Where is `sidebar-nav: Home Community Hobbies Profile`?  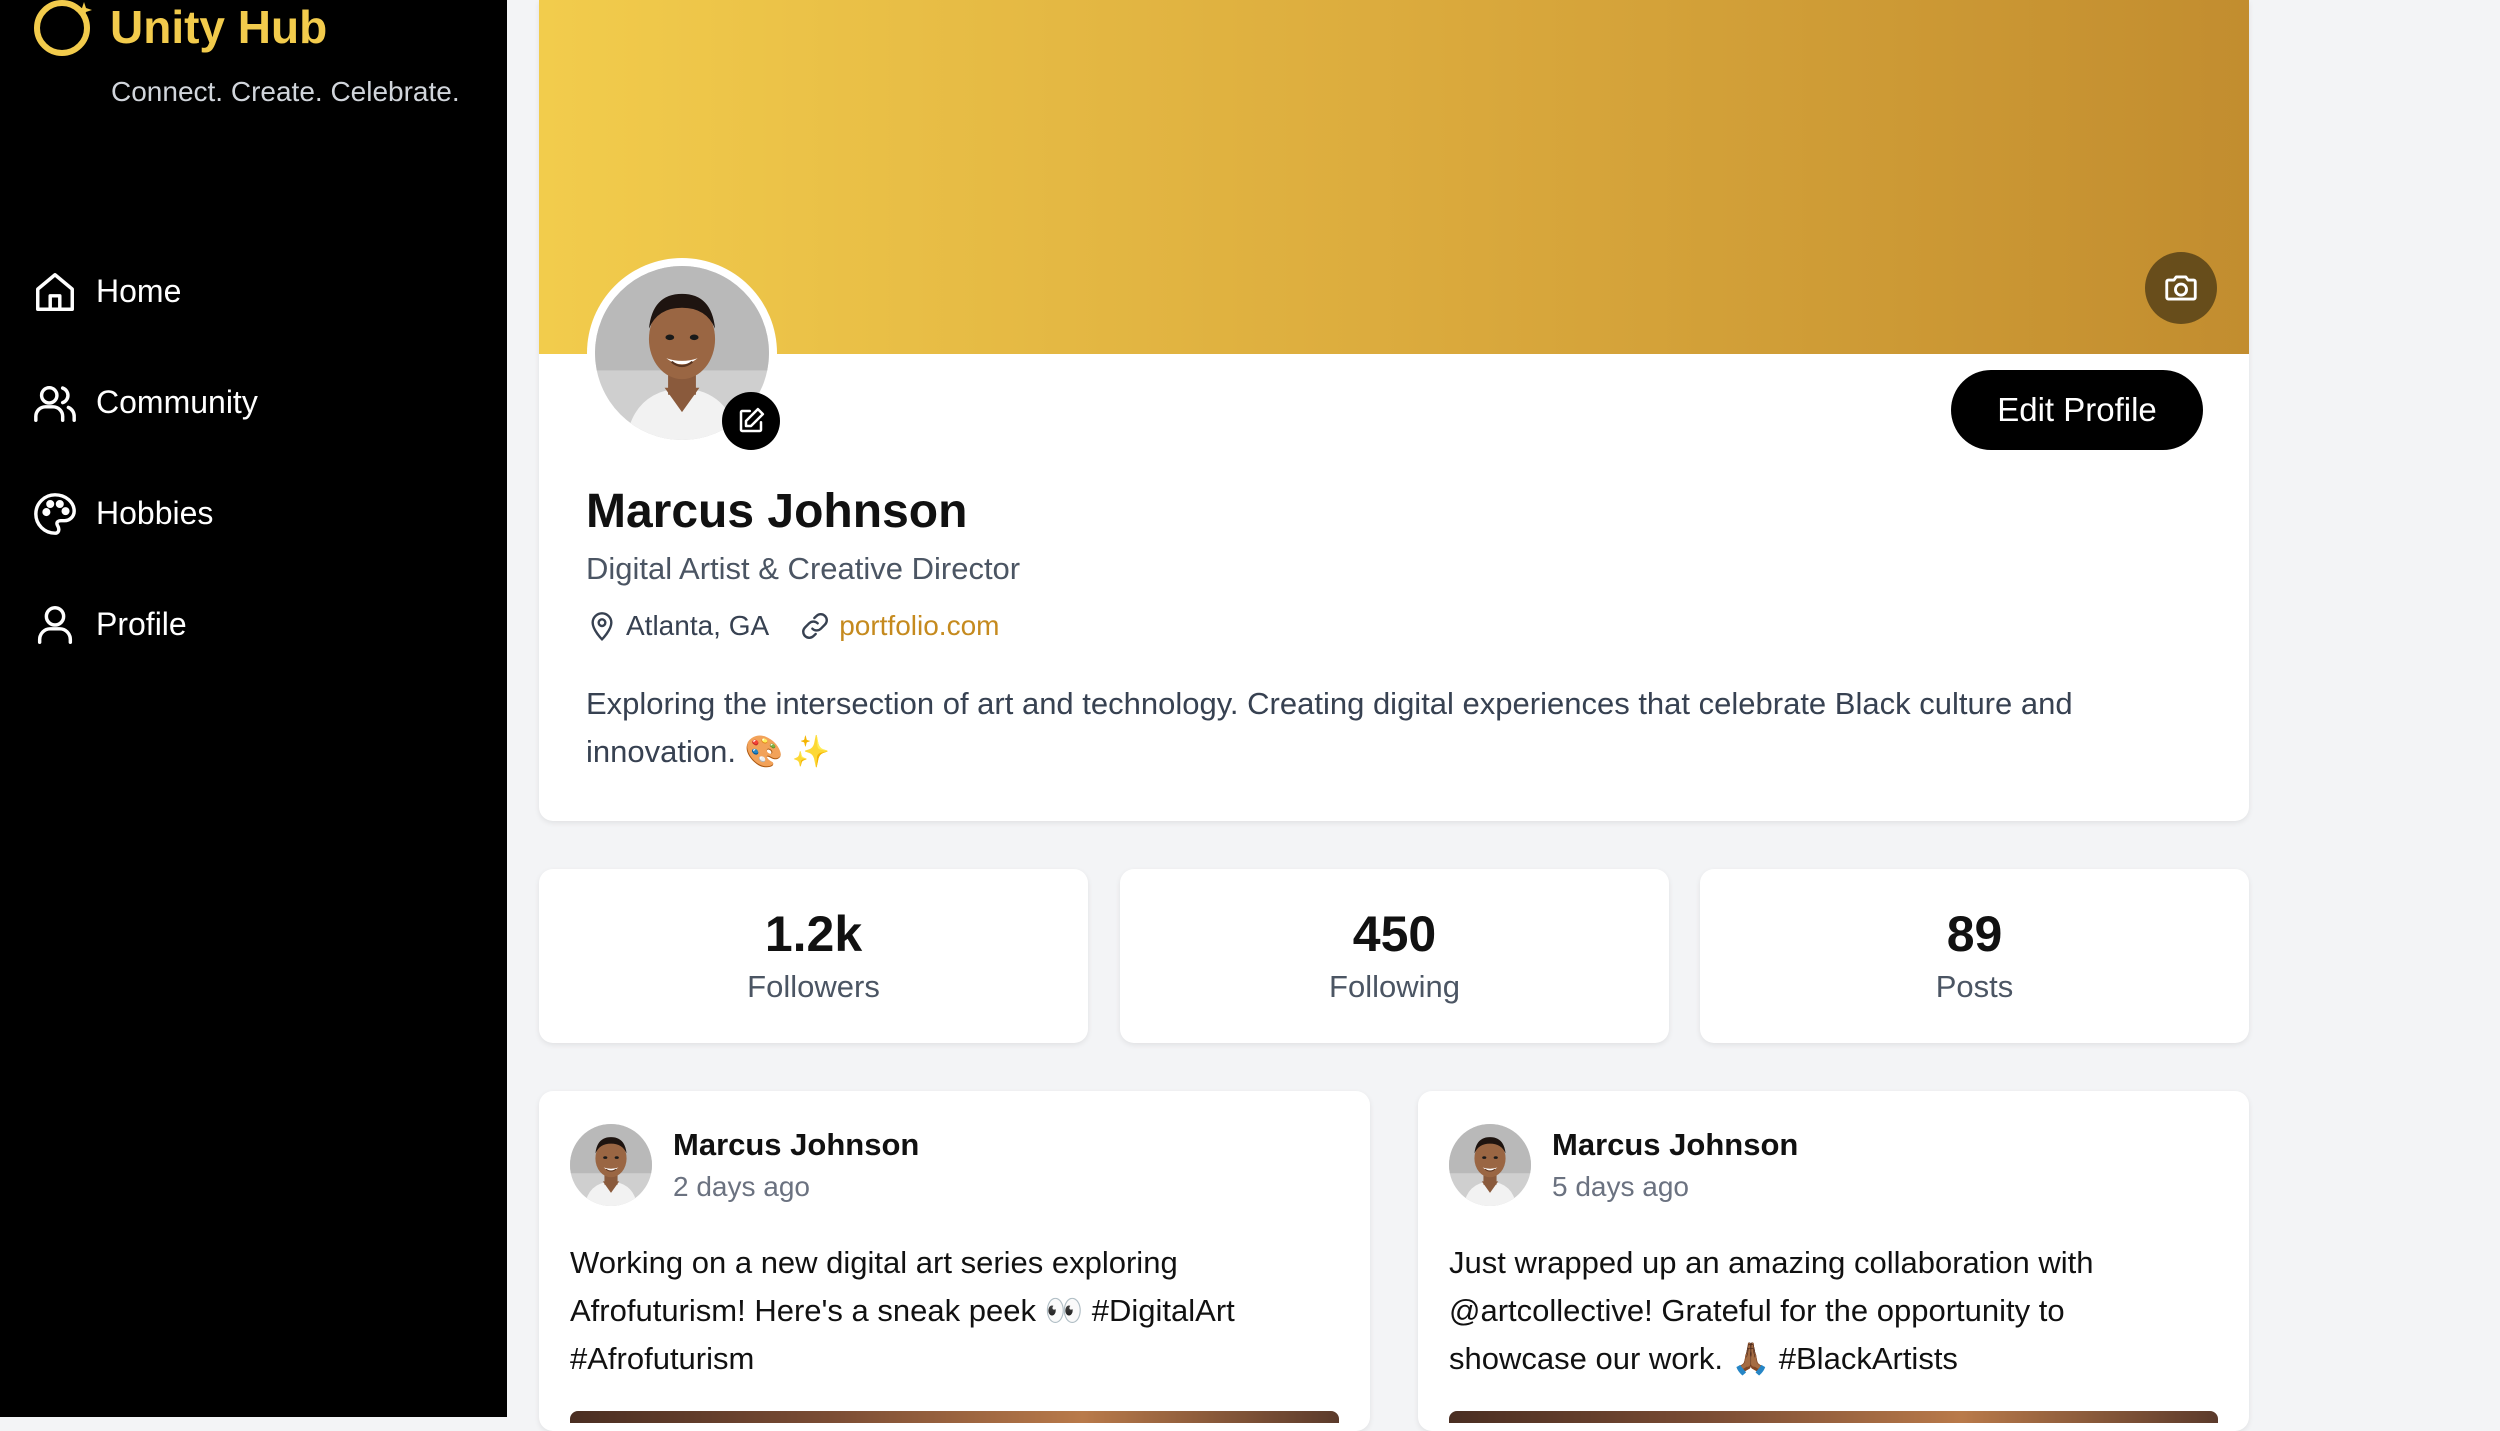
sidebar-nav: Home Community Hobbies Profile is located at coordinates (145, 458).